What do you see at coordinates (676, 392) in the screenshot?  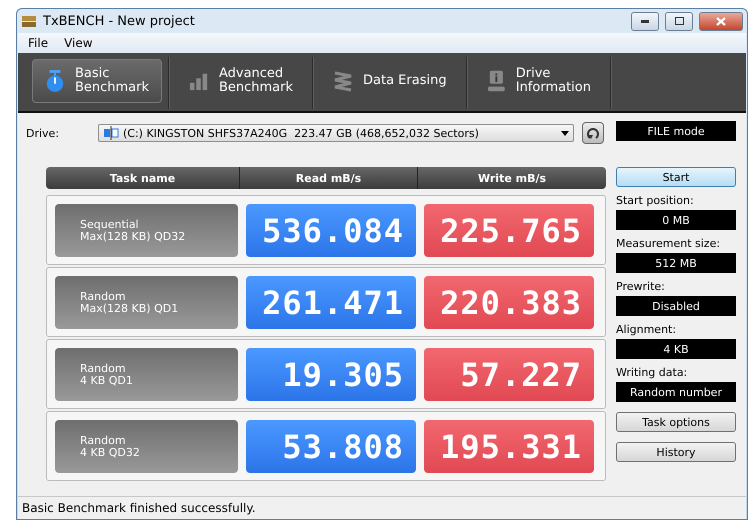 I see `setting-value: Random number` at bounding box center [676, 392].